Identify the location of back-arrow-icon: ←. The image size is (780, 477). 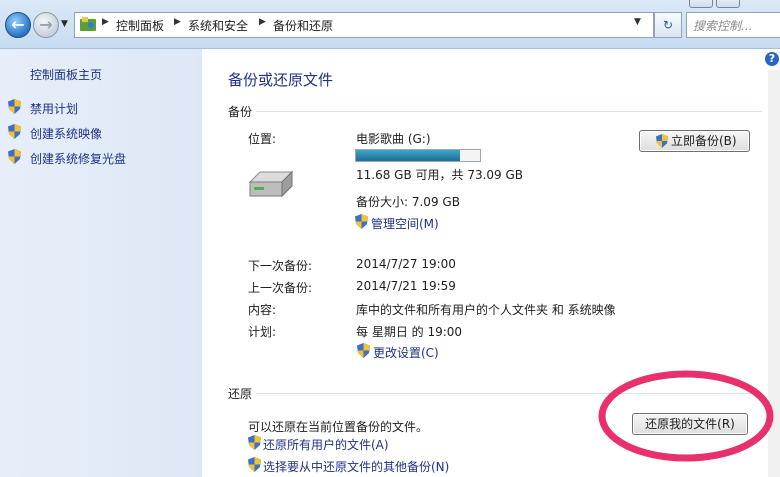
(18, 24).